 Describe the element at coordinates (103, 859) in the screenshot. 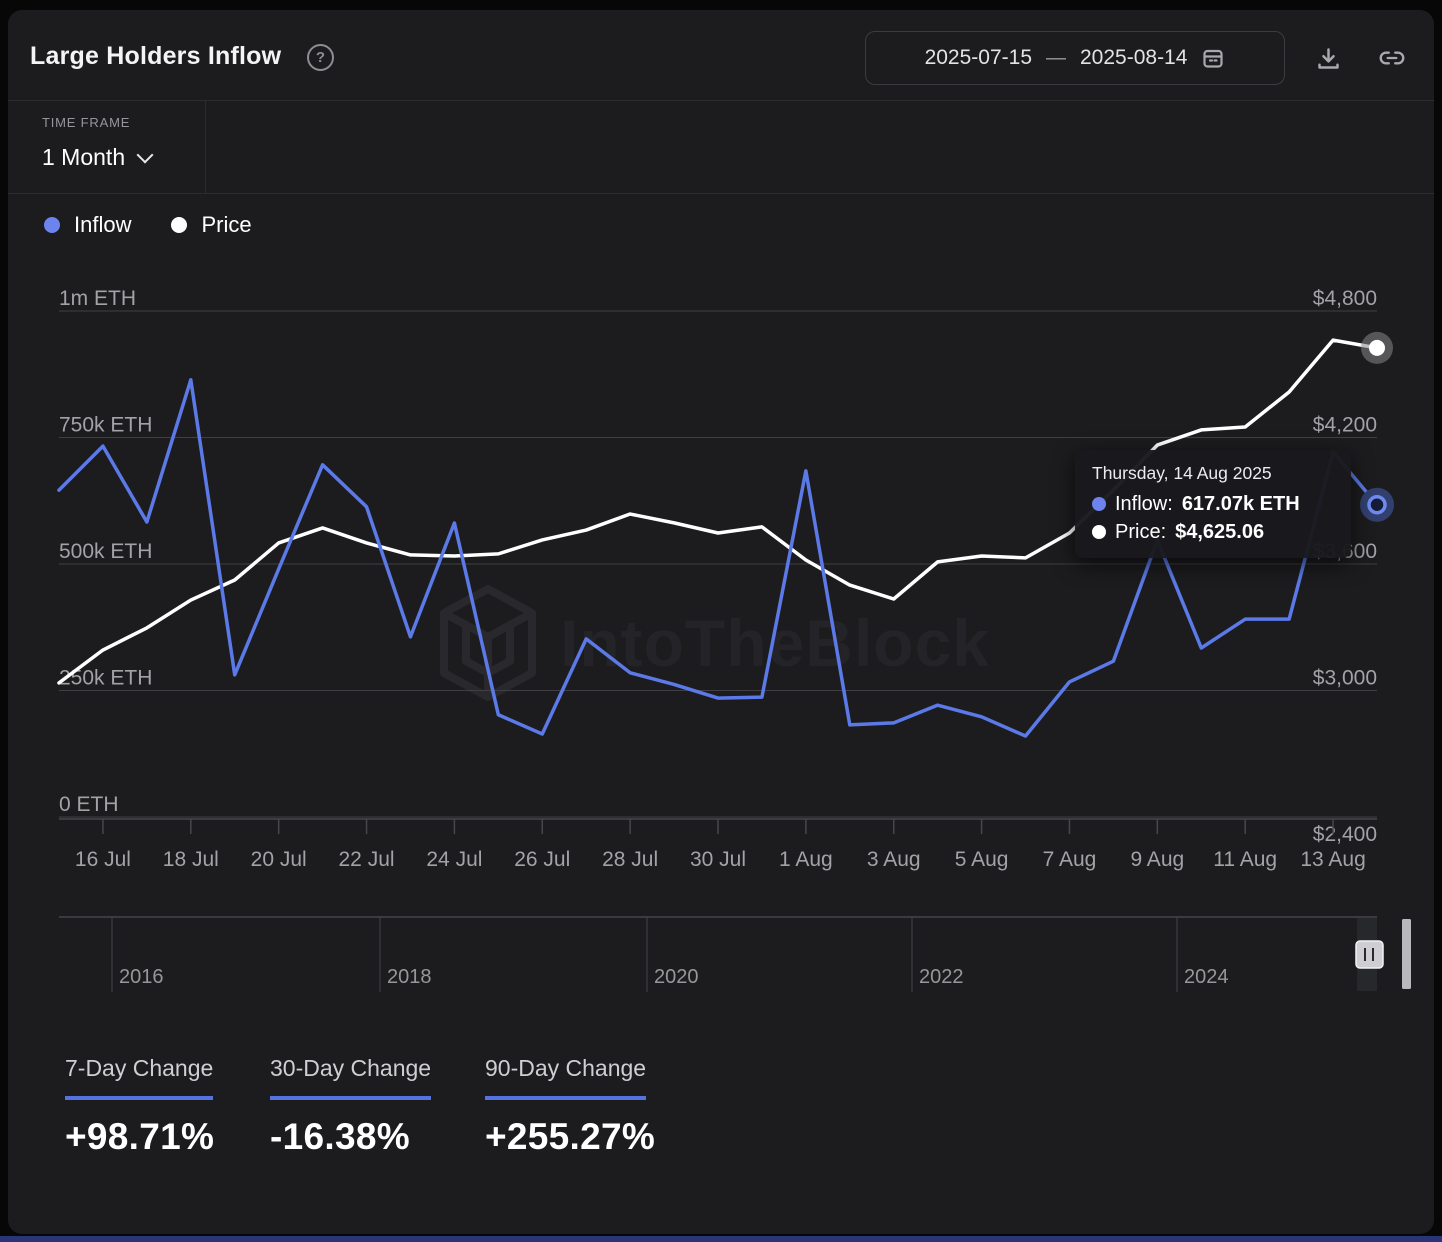

I see `x-axis-label: 16 Jul` at that location.